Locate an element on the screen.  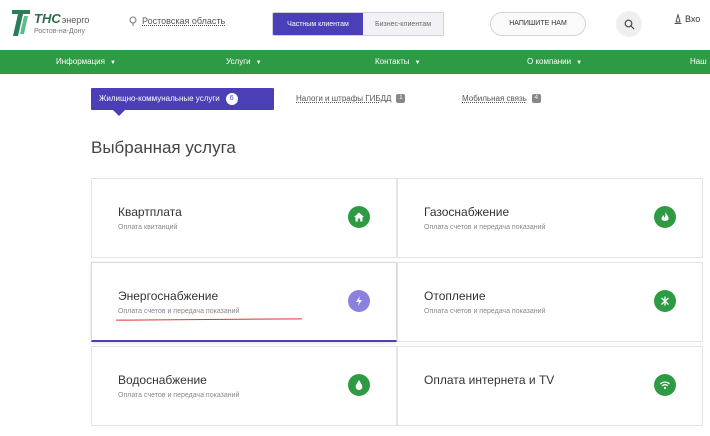
nav-item-label: Наш is located at coordinates (698, 61).